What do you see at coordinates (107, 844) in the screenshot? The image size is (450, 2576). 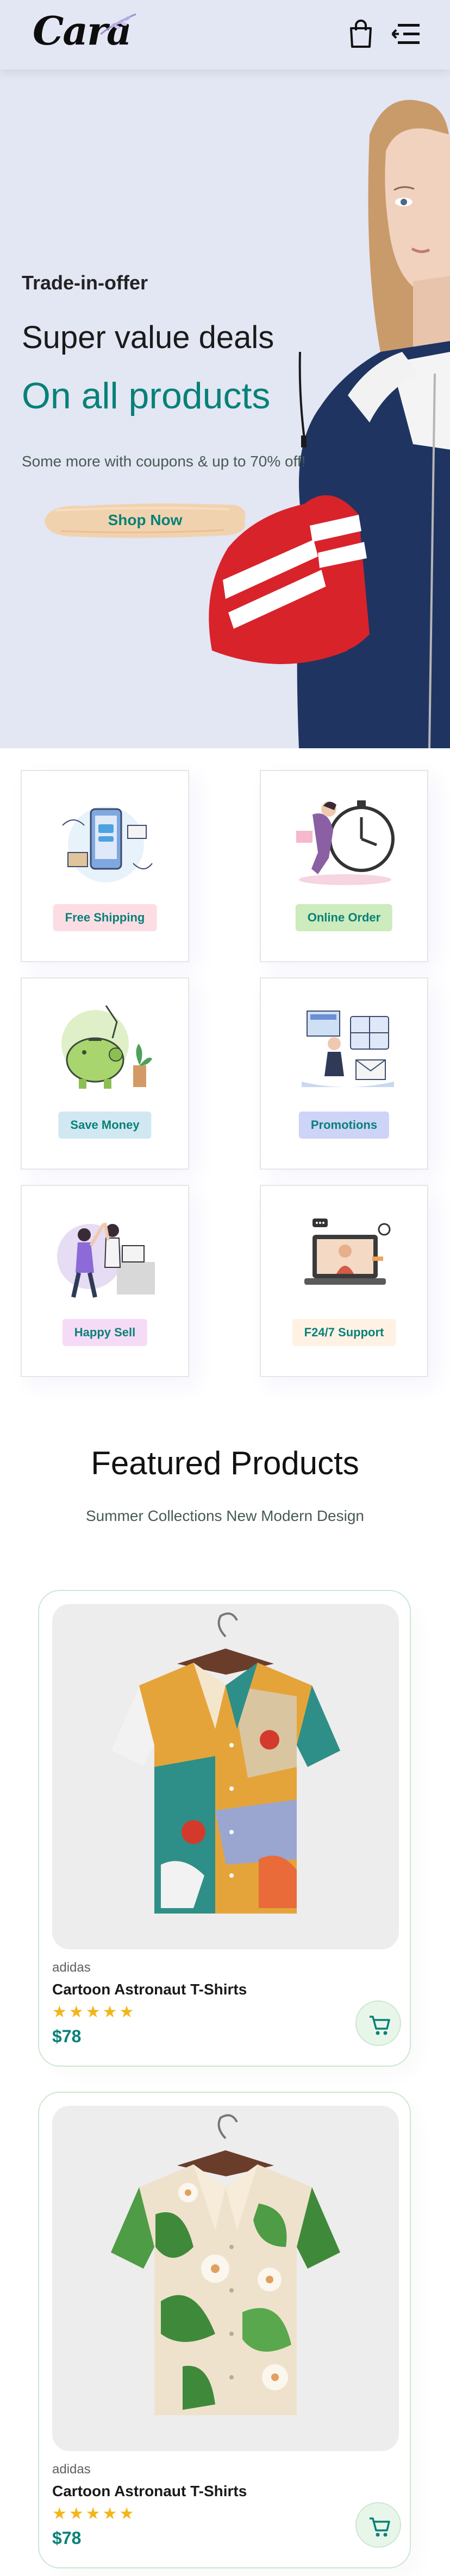 I see `phone-delivery-icon` at bounding box center [107, 844].